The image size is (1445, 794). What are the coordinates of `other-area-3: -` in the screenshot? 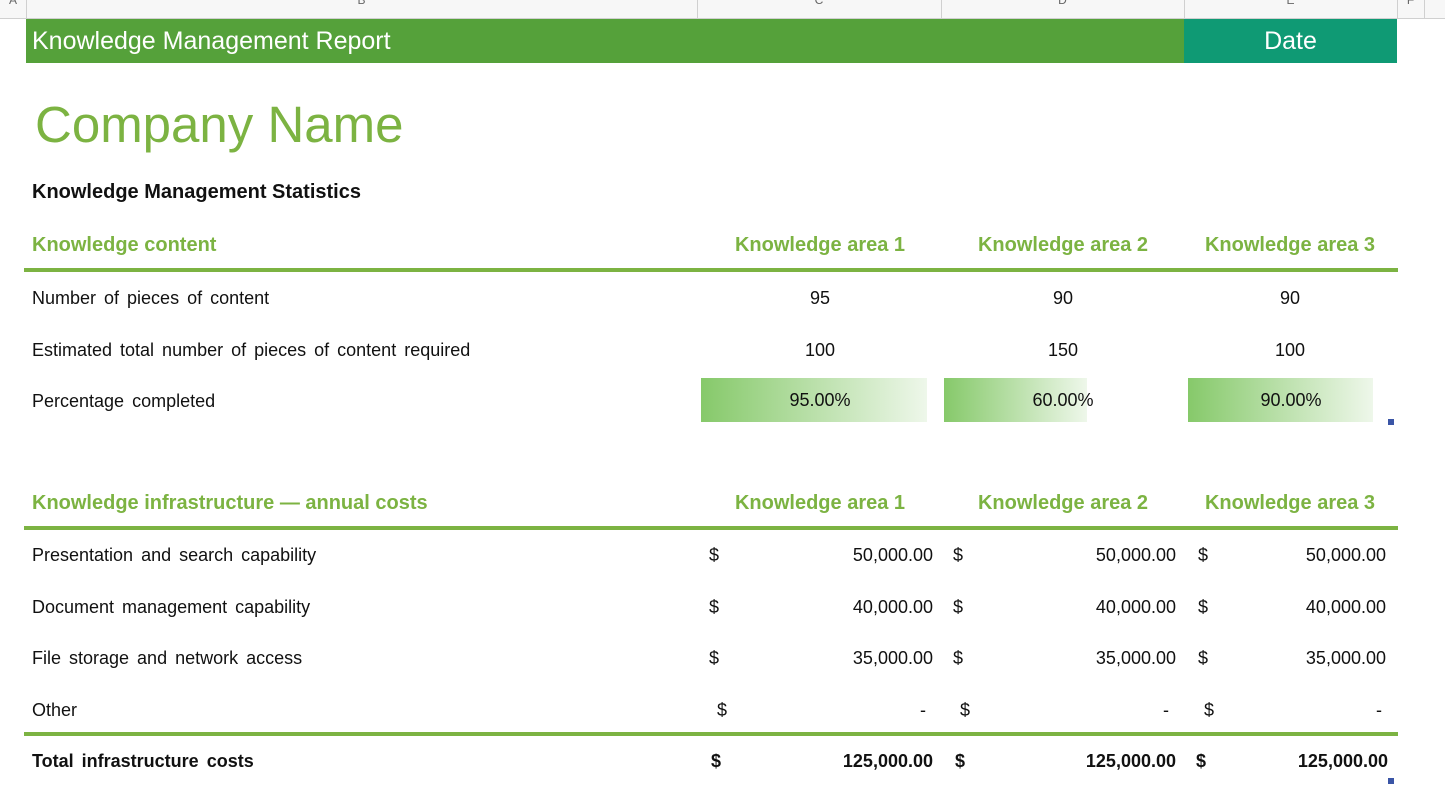 It's located at (1306, 710).